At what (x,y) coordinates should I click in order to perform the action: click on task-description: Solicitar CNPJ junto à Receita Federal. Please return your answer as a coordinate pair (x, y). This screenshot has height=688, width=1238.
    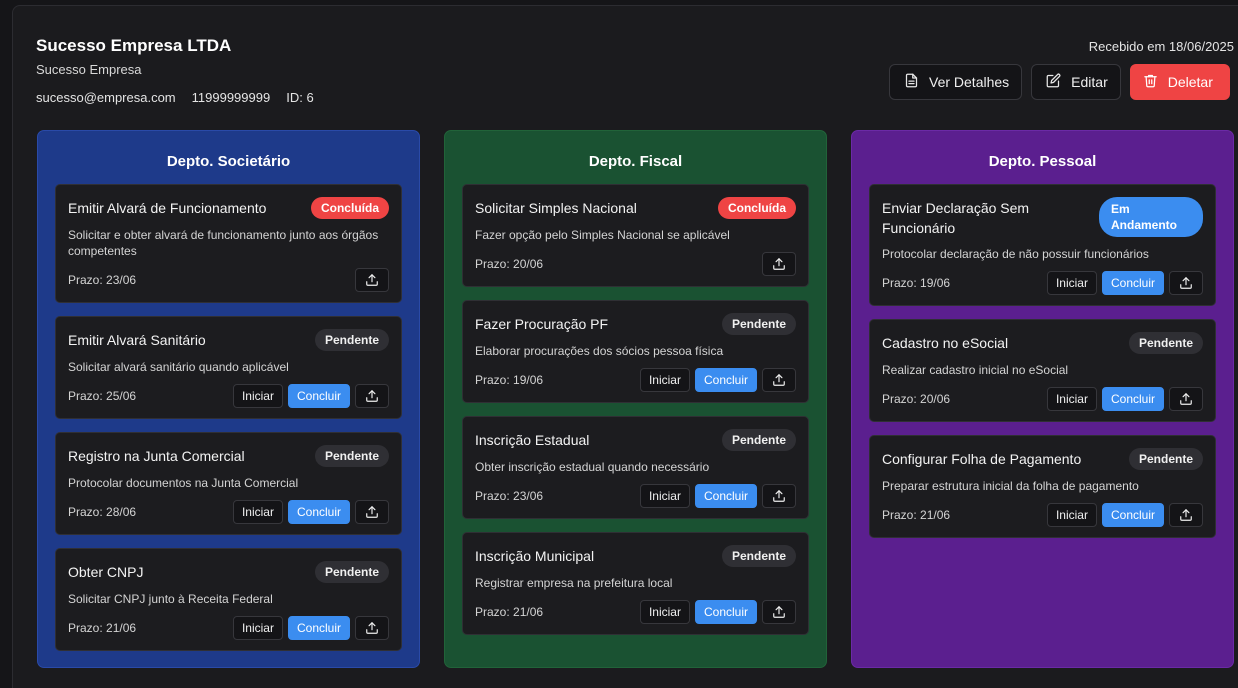
    Looking at the image, I should click on (170, 599).